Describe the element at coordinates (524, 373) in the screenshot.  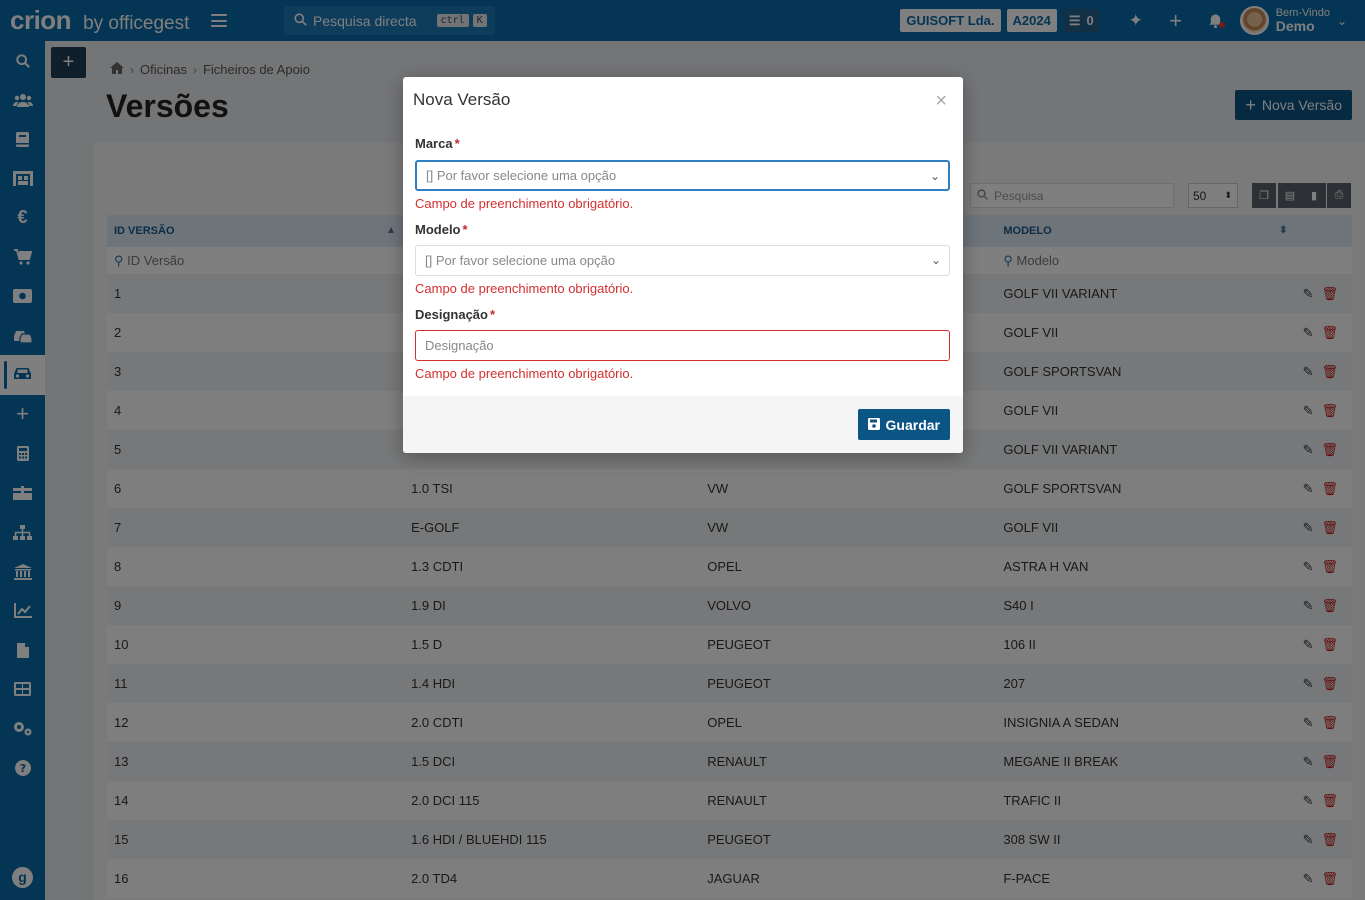
I see `designacao-error: Campo de preenchimento obrigatório.` at that location.